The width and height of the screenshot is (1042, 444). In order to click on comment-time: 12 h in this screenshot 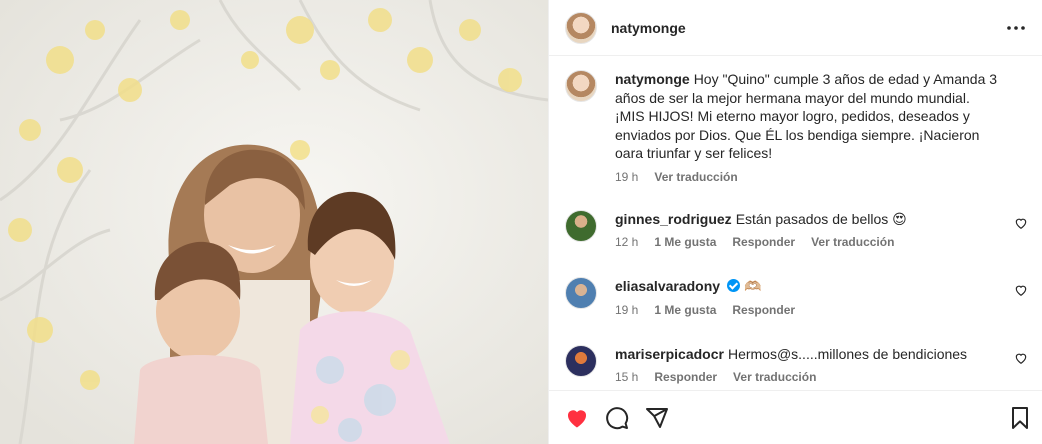, I will do `click(626, 242)`.